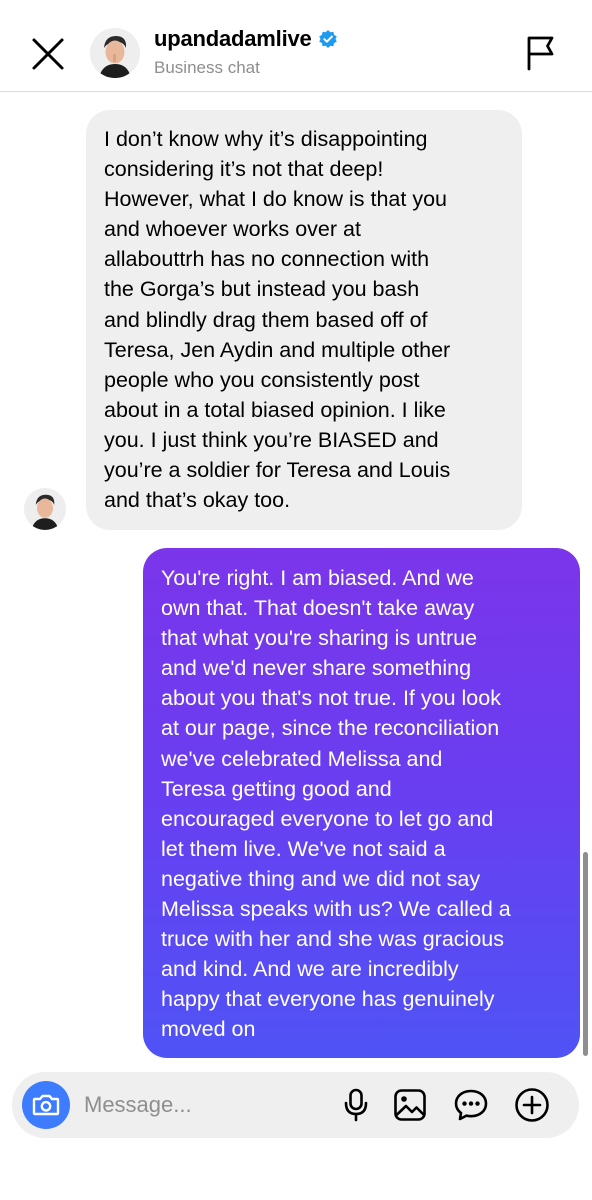 This screenshot has width=592, height=1200. I want to click on verified-badge-icon, so click(327, 39).